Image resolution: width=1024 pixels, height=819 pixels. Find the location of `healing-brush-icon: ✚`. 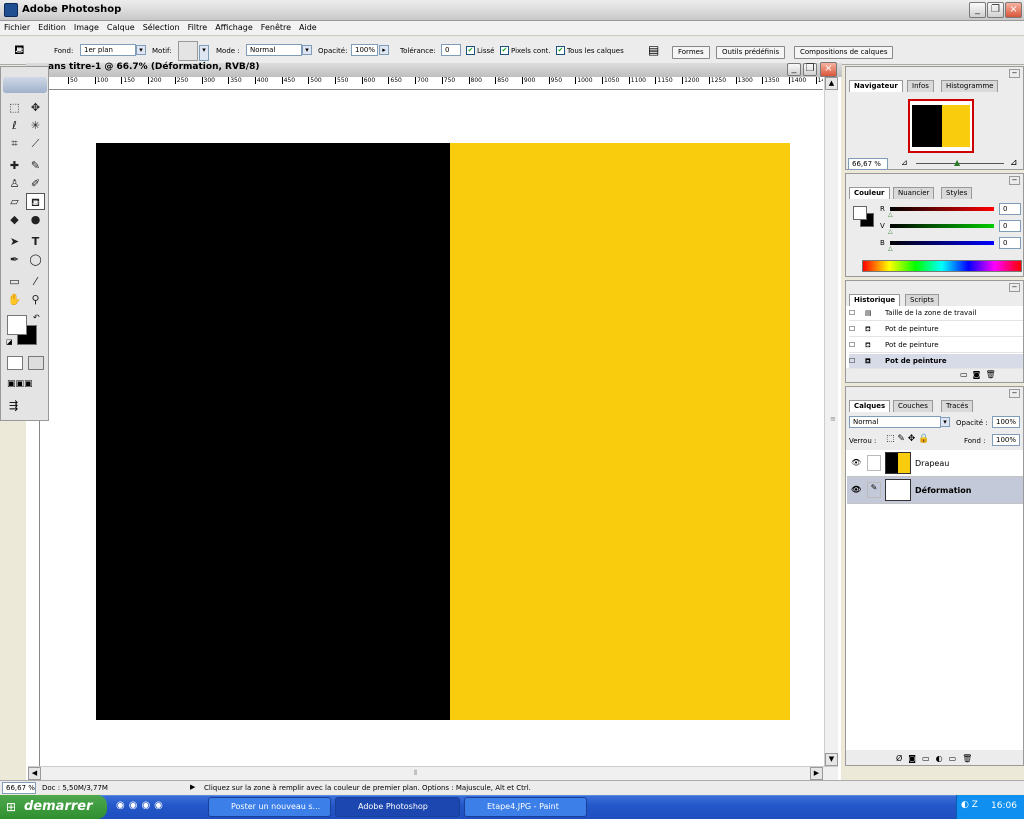

healing-brush-icon: ✚ is located at coordinates (14, 165).